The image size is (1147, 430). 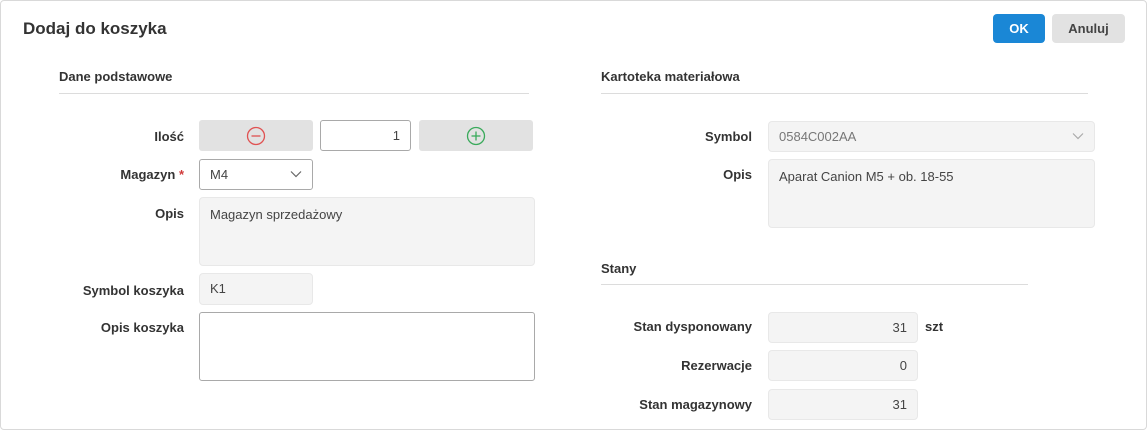 I want to click on plus-circle-icon, so click(x=476, y=135).